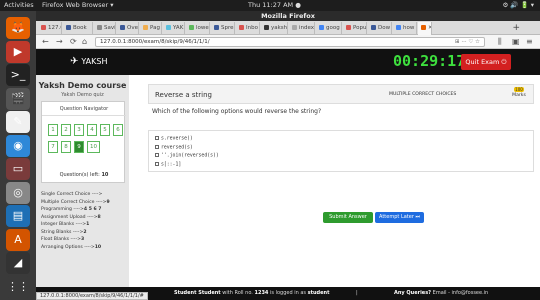 Image resolution: width=540 pixels, height=300 pixels. Describe the element at coordinates (53, 130) in the screenshot. I see `question-nav-button: 1` at that location.